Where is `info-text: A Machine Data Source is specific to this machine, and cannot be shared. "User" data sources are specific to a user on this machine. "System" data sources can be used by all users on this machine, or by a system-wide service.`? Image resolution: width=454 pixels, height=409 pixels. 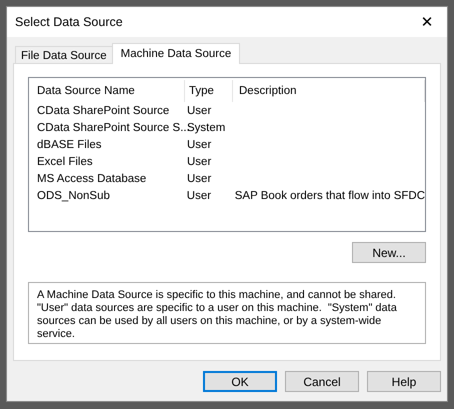
info-text: A Machine Data Source is specific to this machine, and cannot be shared. "User" data sources are specific to a user on this machine. "System" data sources can be used by all users on this machine, or by a system-wide service. is located at coordinates (217, 315).